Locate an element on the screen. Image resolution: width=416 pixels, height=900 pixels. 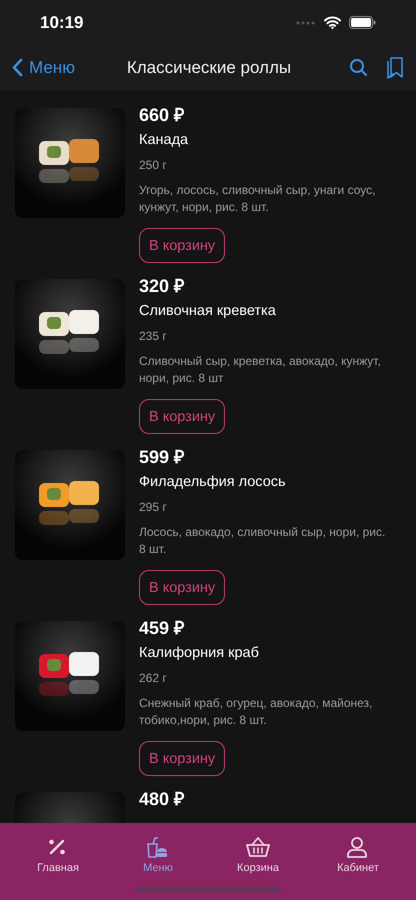
product-name: Филадельфия лосось is located at coordinates (212, 482).